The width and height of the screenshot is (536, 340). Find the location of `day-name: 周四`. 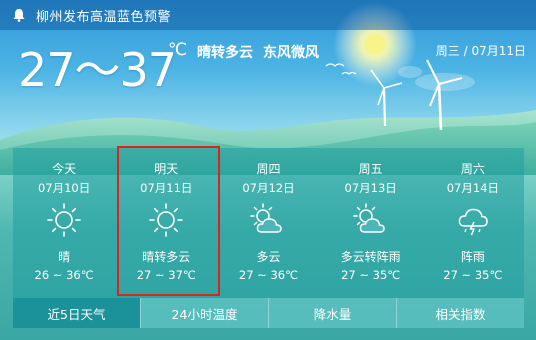

day-name: 周四 is located at coordinates (268, 169).